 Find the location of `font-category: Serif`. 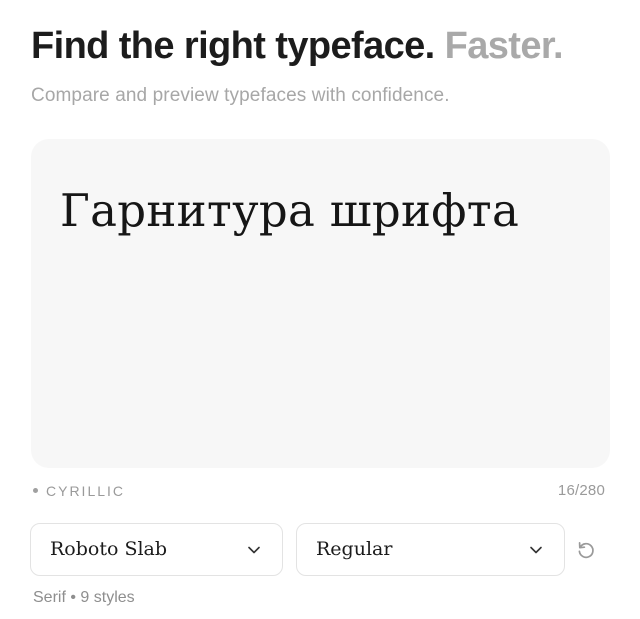

font-category: Serif is located at coordinates (49, 597).